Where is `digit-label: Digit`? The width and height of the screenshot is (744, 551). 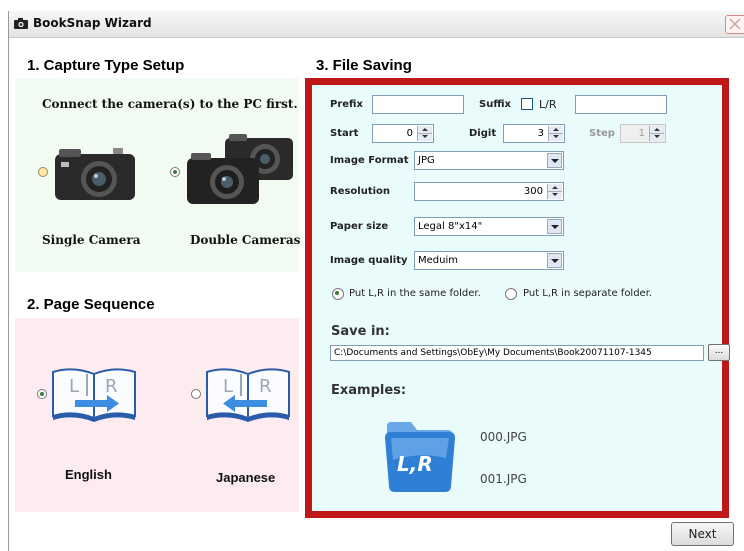
digit-label: Digit is located at coordinates (483, 133).